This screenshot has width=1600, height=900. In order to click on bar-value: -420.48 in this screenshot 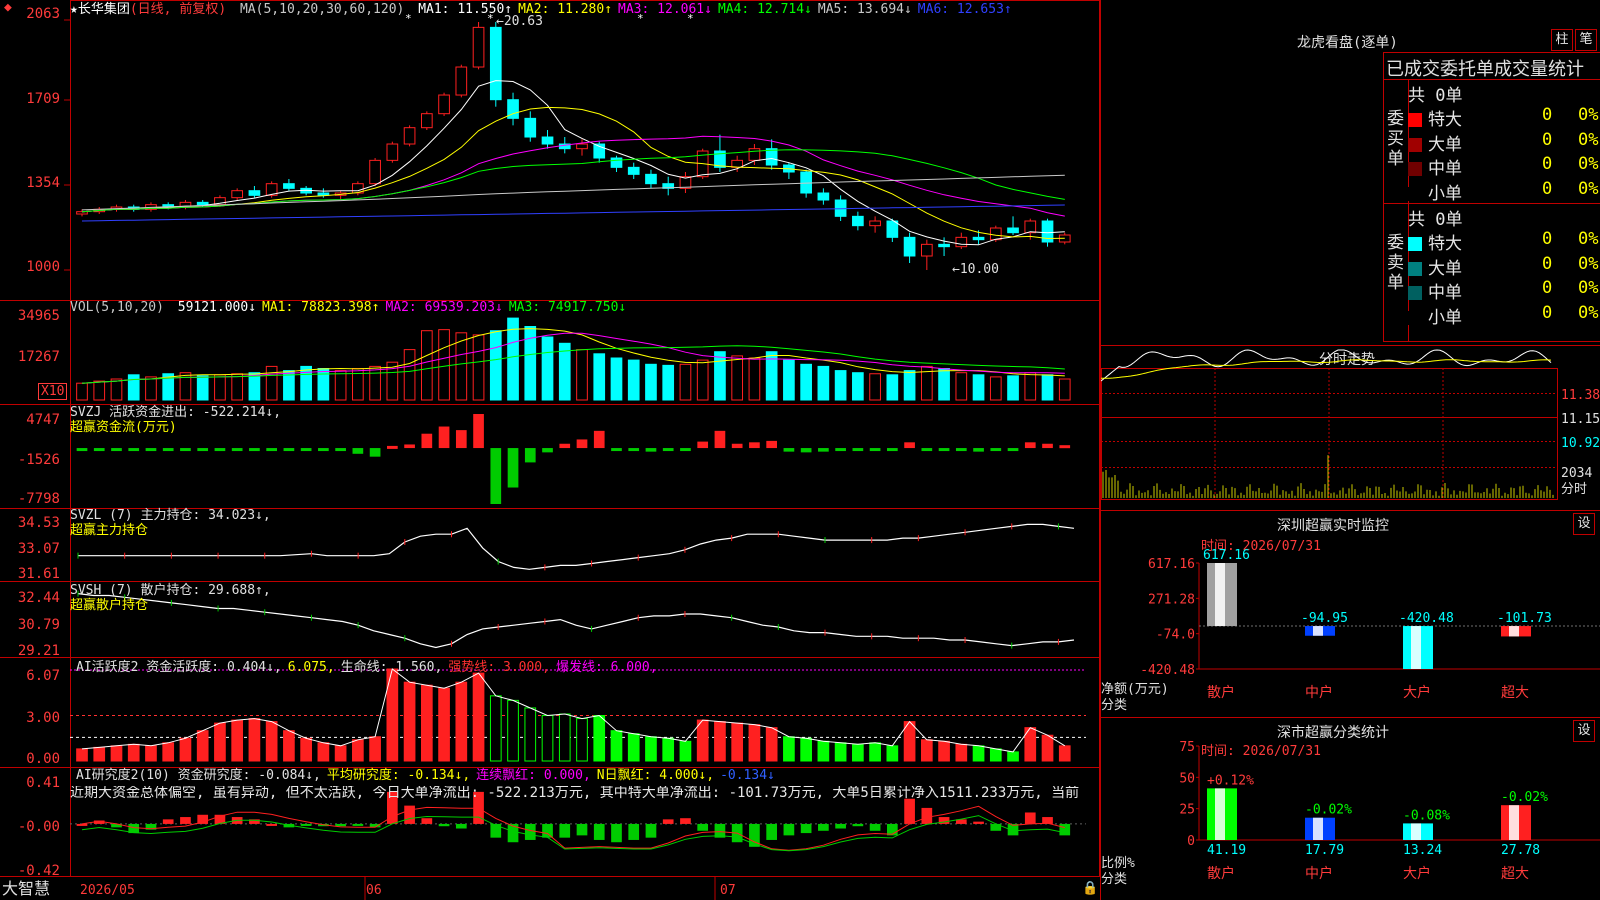, I will do `click(1426, 618)`.